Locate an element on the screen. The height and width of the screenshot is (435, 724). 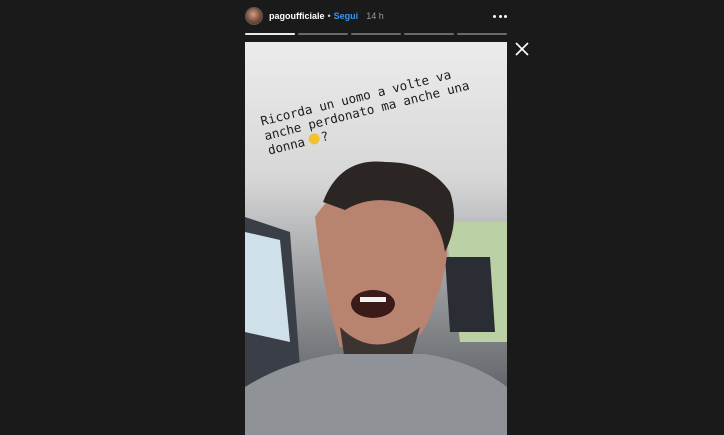
story-header: pagoufficiale • Segui 14 h is located at coordinates (376, 16).